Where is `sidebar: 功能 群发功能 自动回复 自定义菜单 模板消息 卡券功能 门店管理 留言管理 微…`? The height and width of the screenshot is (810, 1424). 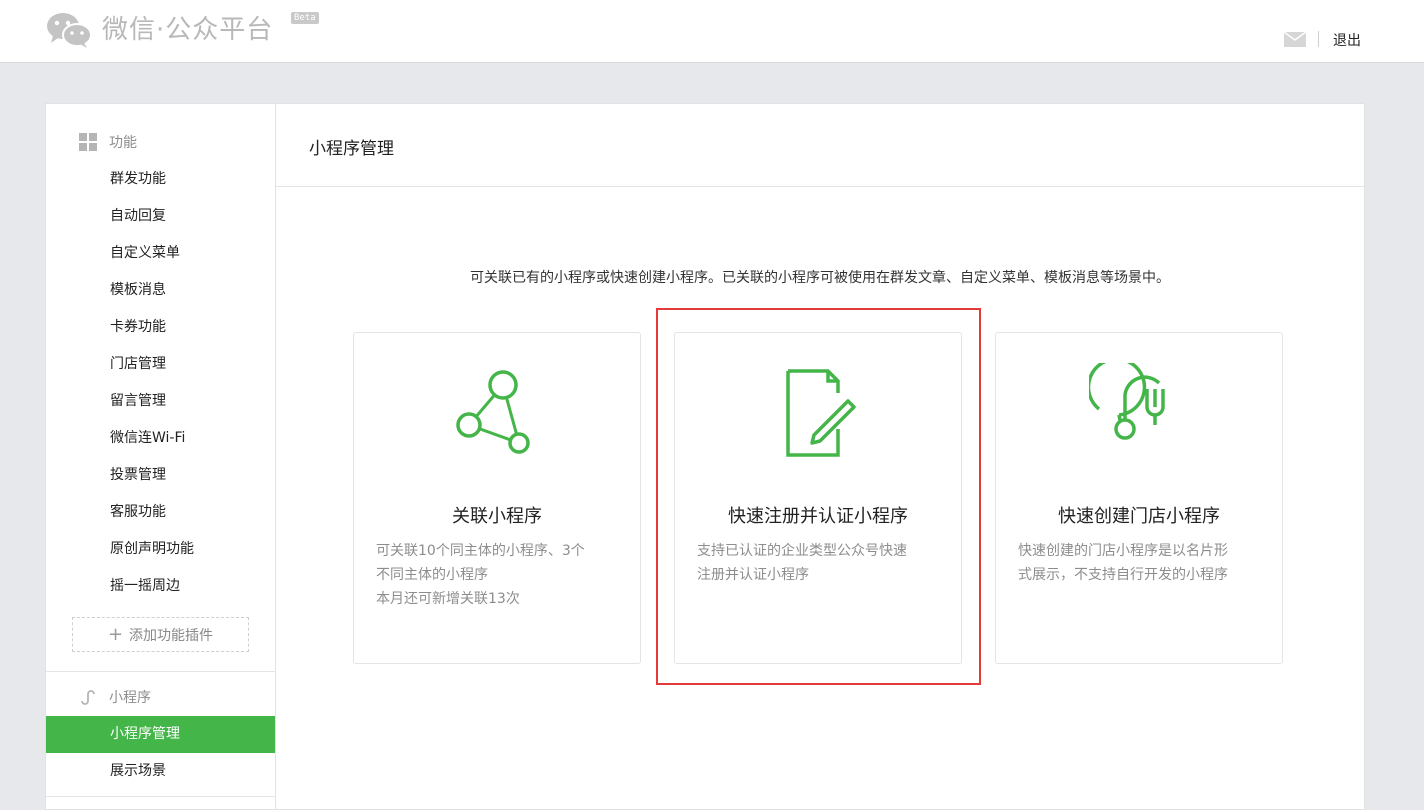 sidebar: 功能 群发功能 自动回复 自定义菜单 模板消息 卡券功能 门店管理 留言管理 微… is located at coordinates (160, 456).